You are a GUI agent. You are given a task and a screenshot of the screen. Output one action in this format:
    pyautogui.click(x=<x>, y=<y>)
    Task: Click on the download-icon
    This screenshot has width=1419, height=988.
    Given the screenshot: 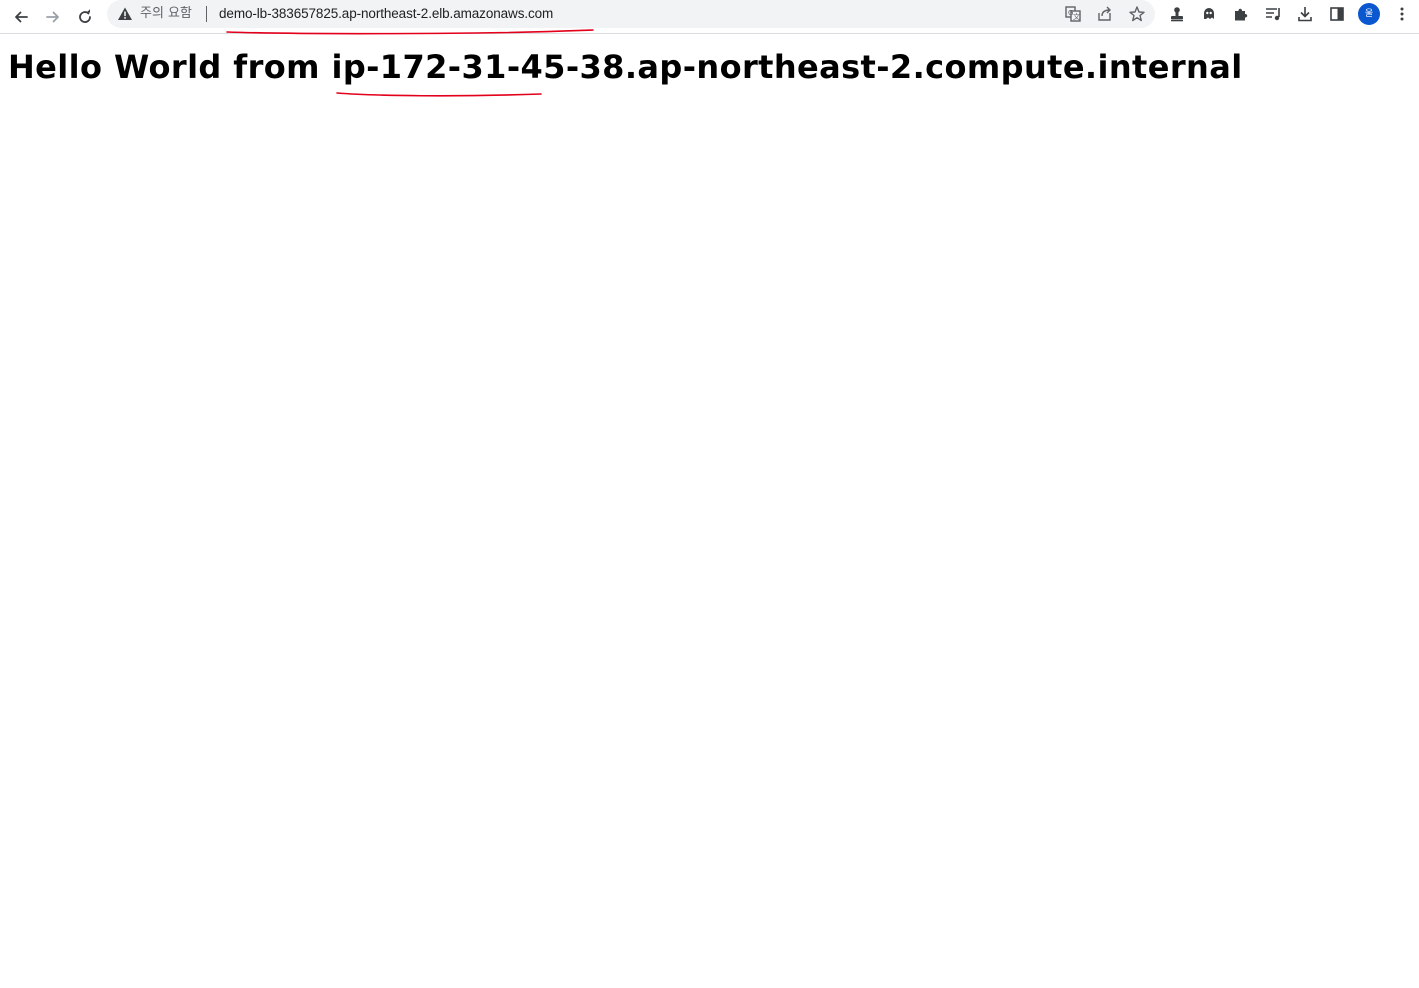 What is the action you would take?
    pyautogui.click(x=1305, y=14)
    